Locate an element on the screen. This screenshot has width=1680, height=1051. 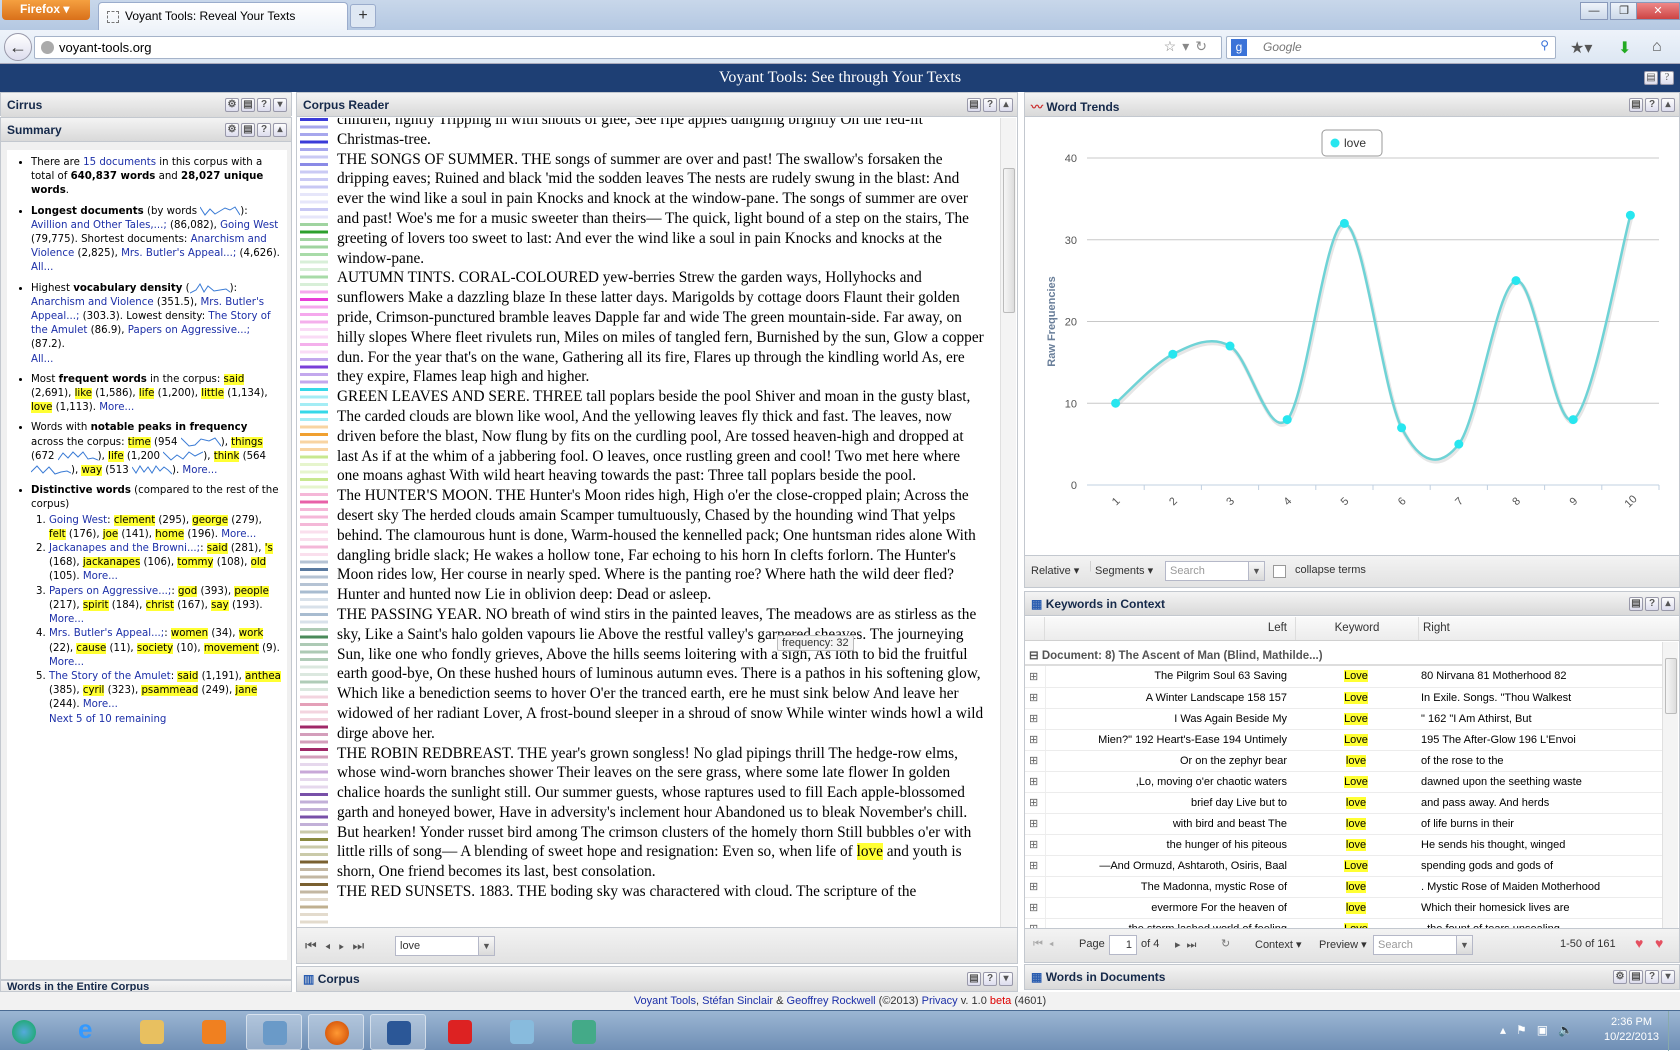
doc-link: Papers on Aggressive...; is located at coordinates (110, 591).